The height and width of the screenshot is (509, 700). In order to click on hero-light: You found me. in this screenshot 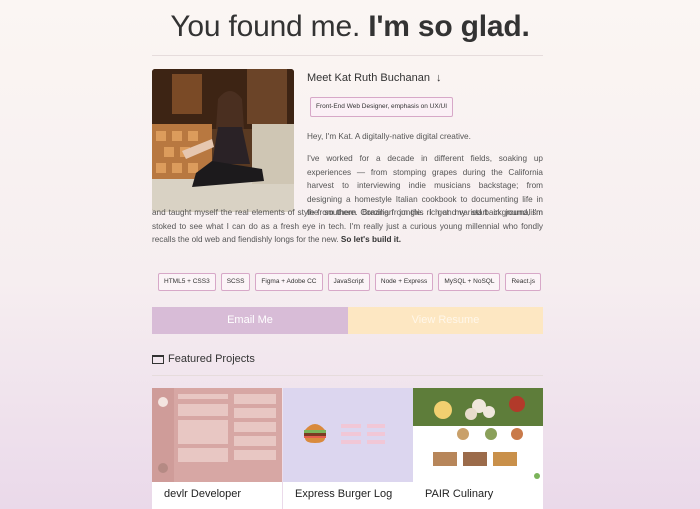, I will do `click(265, 26)`.